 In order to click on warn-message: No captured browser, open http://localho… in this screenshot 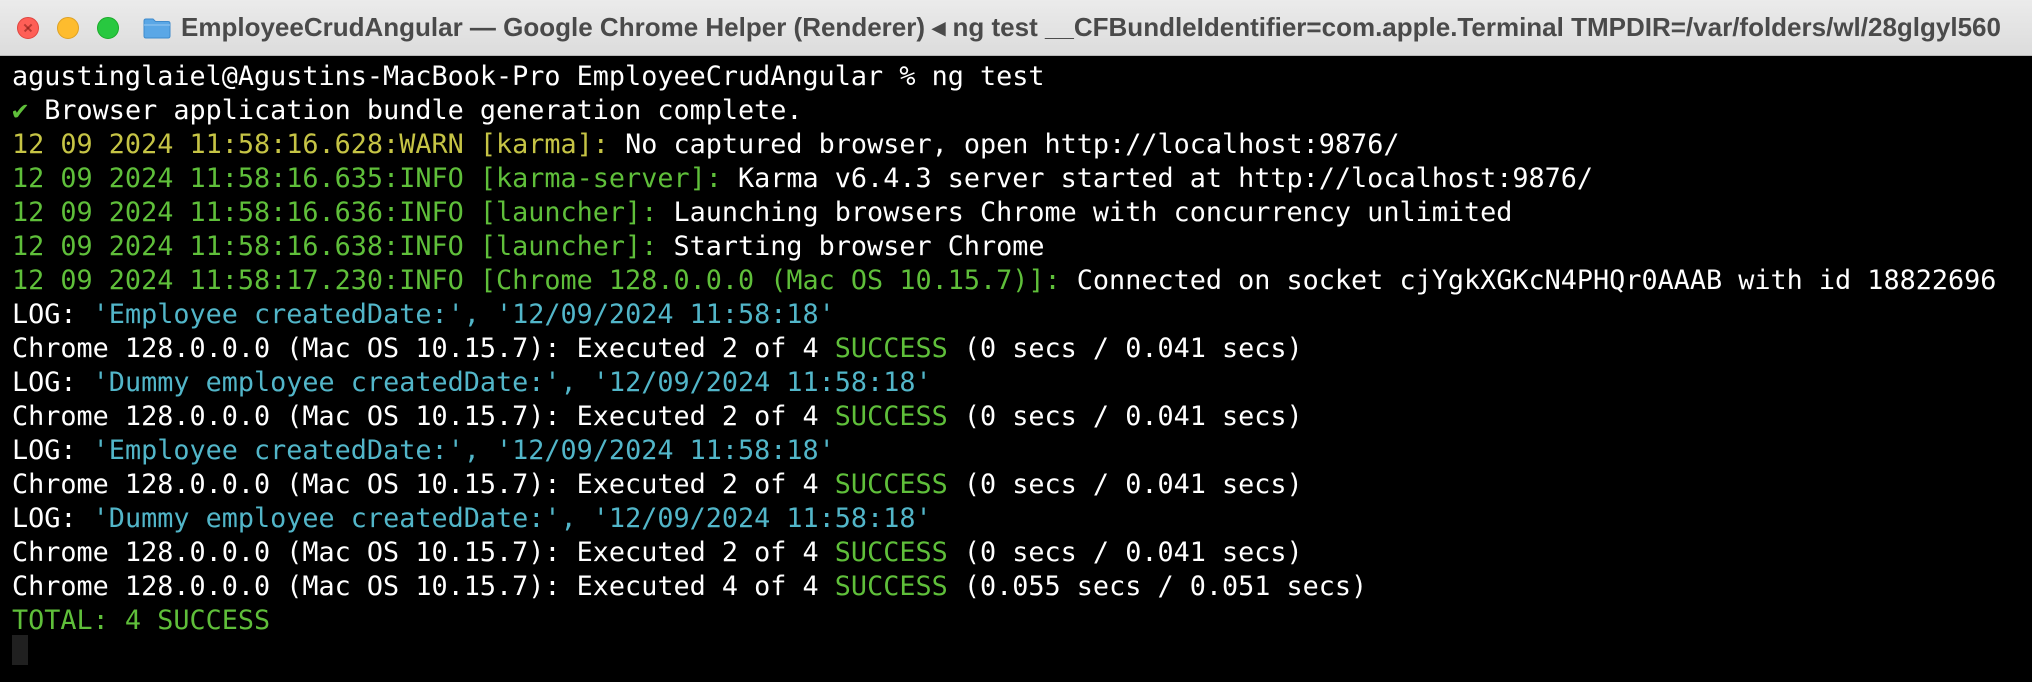, I will do `click(1004, 144)`.